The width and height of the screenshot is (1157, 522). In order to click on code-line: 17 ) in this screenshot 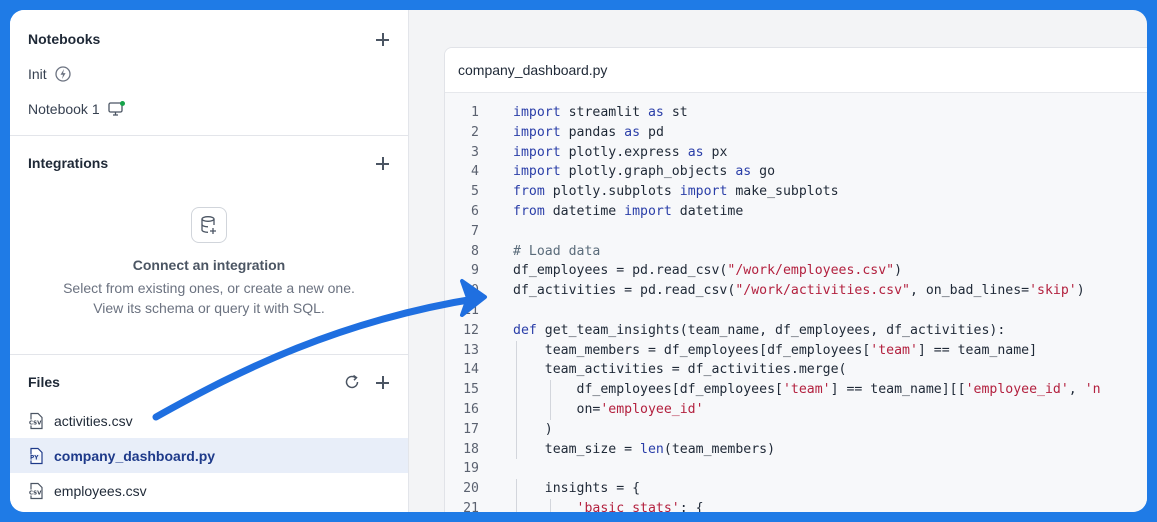, I will do `click(796, 429)`.